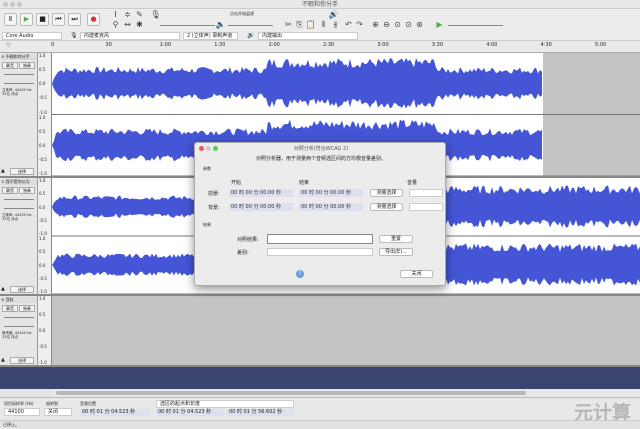 This screenshot has height=429, width=640. I want to click on track-info: 立体声, 44100 Hz 32位 浮点, so click(17, 217).